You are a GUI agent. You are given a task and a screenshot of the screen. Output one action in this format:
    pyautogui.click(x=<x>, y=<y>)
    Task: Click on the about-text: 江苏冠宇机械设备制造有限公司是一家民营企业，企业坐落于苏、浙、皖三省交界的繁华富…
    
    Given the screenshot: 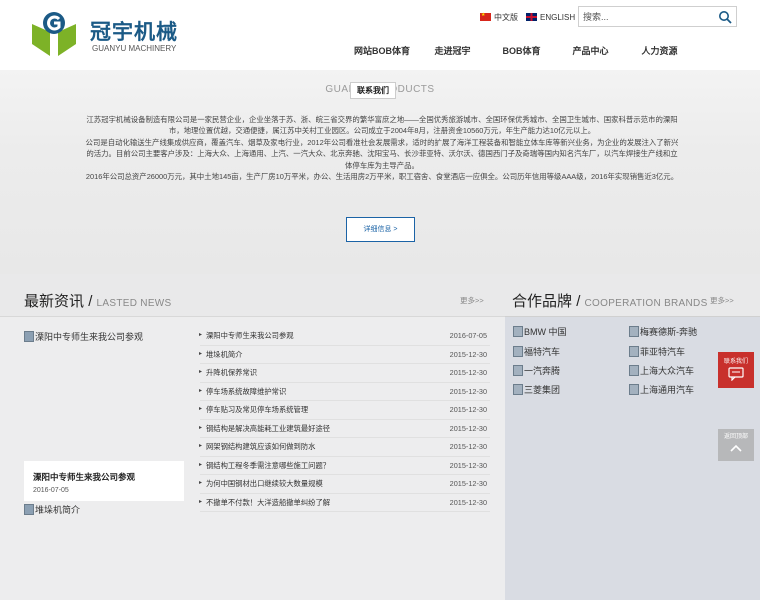 What is the action you would take?
    pyautogui.click(x=382, y=148)
    